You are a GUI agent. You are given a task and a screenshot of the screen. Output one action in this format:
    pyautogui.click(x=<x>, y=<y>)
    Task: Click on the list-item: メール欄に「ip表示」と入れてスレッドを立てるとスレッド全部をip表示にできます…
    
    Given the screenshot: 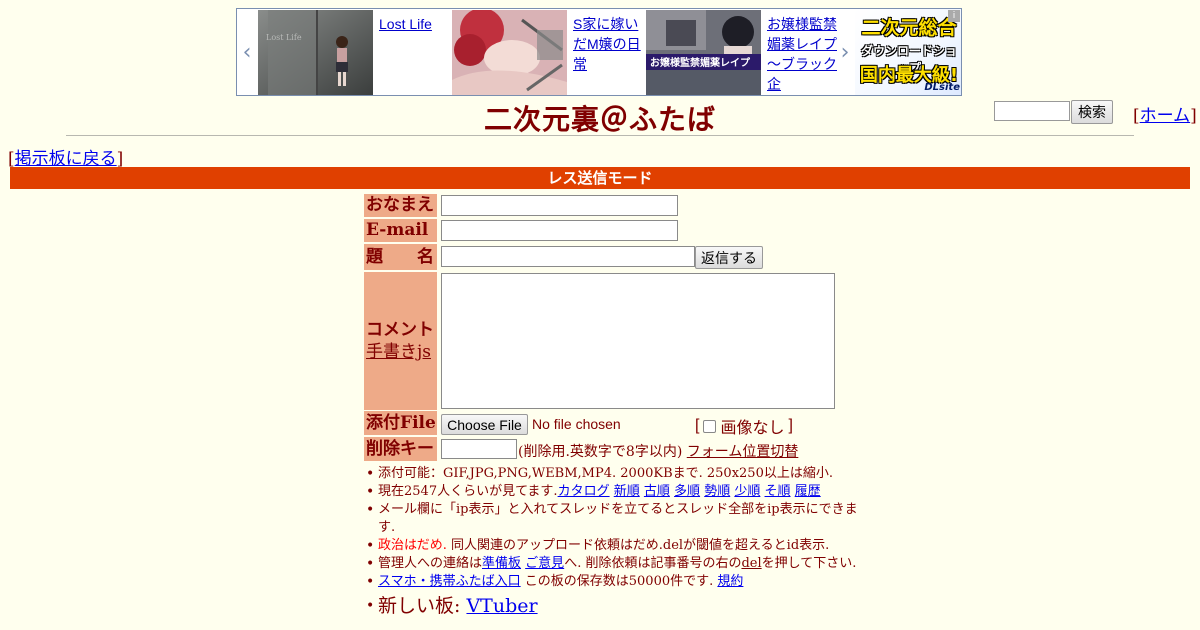 What is the action you would take?
    pyautogui.click(x=614, y=519)
    